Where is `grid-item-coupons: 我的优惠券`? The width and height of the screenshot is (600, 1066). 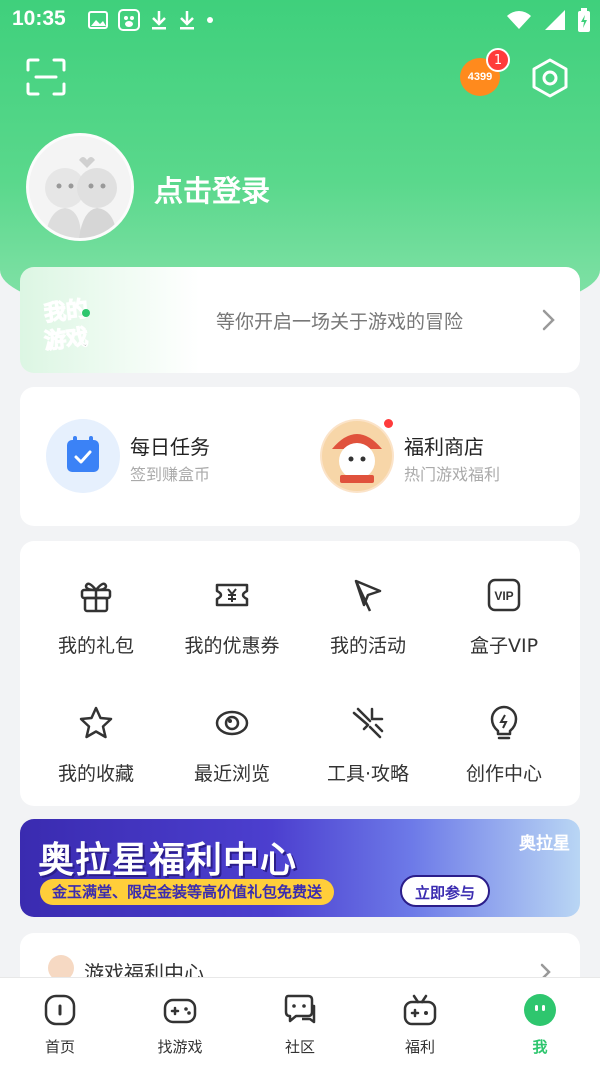 grid-item-coupons: 我的优惠券 is located at coordinates (232, 632).